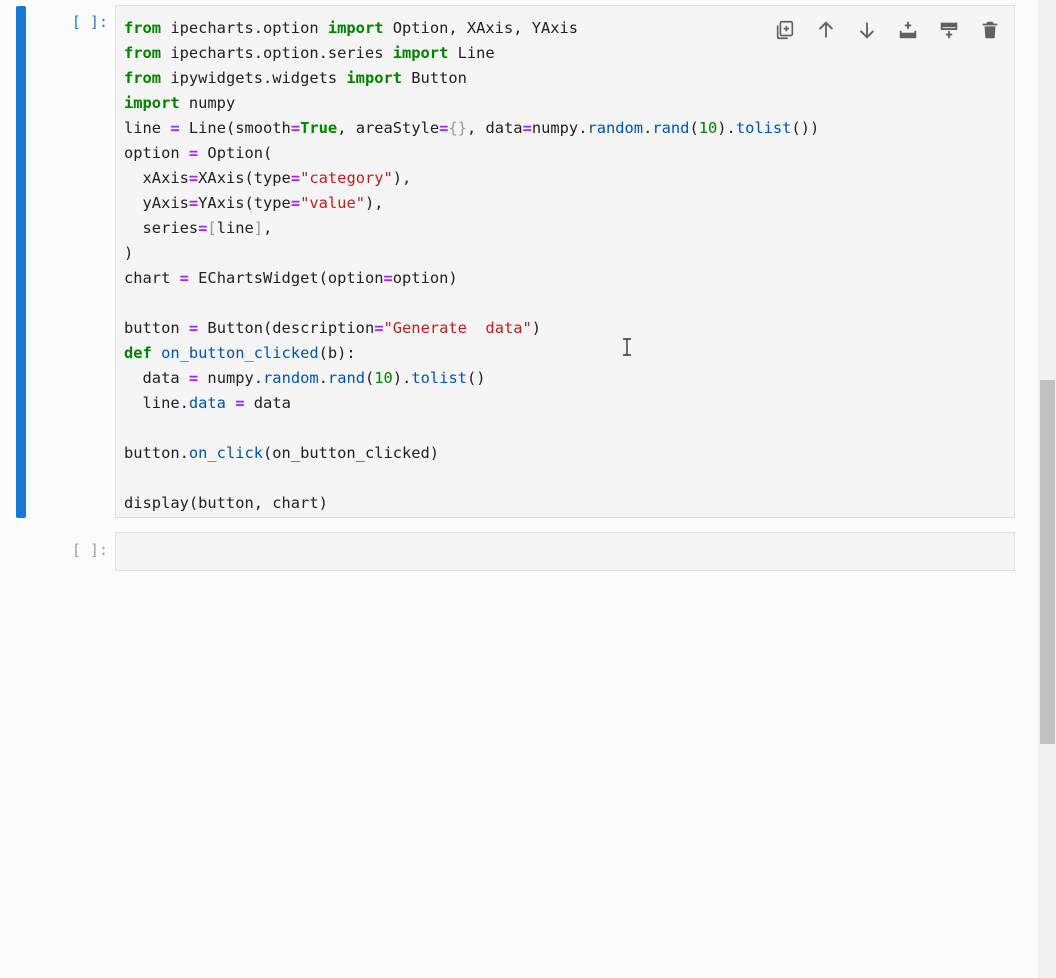 This screenshot has height=978, width=1056. What do you see at coordinates (180, 103) in the screenshot?
I see `code-line: import numpy` at bounding box center [180, 103].